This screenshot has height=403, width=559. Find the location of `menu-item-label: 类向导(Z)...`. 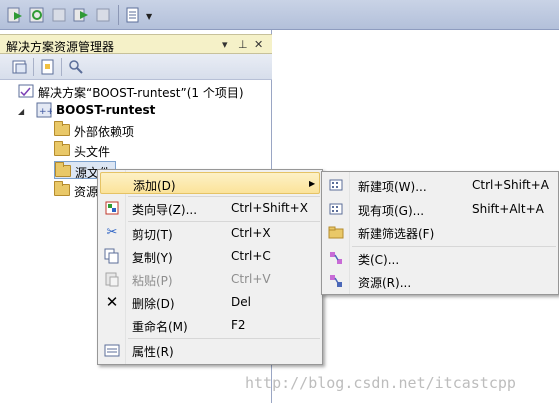

menu-item-label: 类向导(Z)... is located at coordinates (165, 210).